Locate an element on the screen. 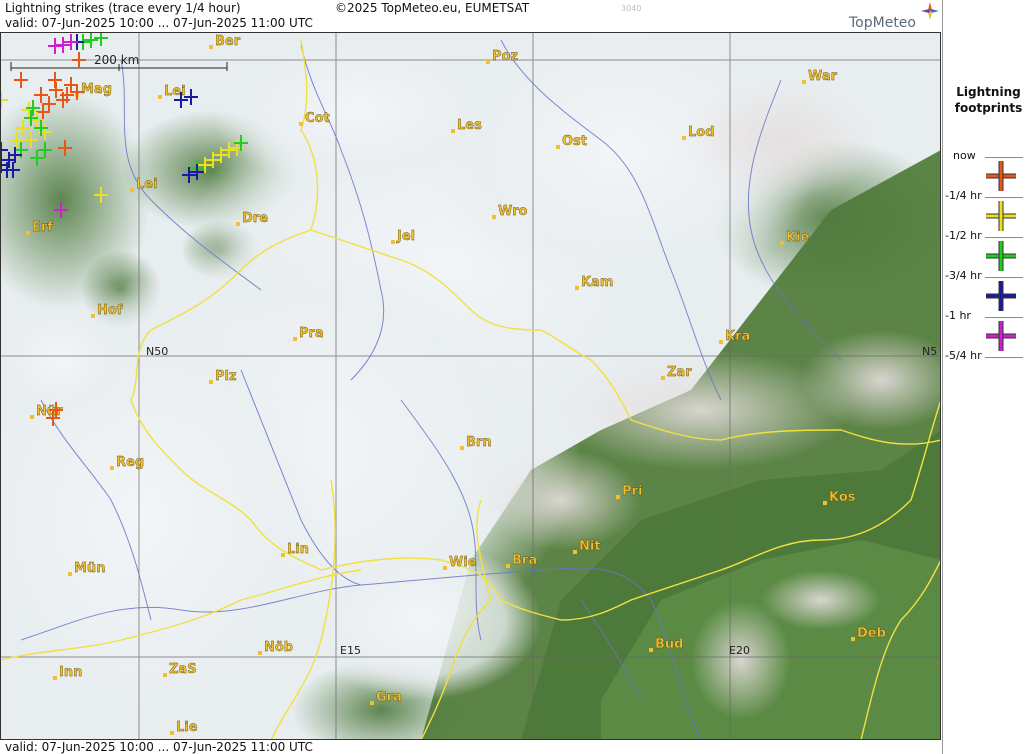 This screenshot has height=754, width=1033. city-label: Pri is located at coordinates (632, 491).